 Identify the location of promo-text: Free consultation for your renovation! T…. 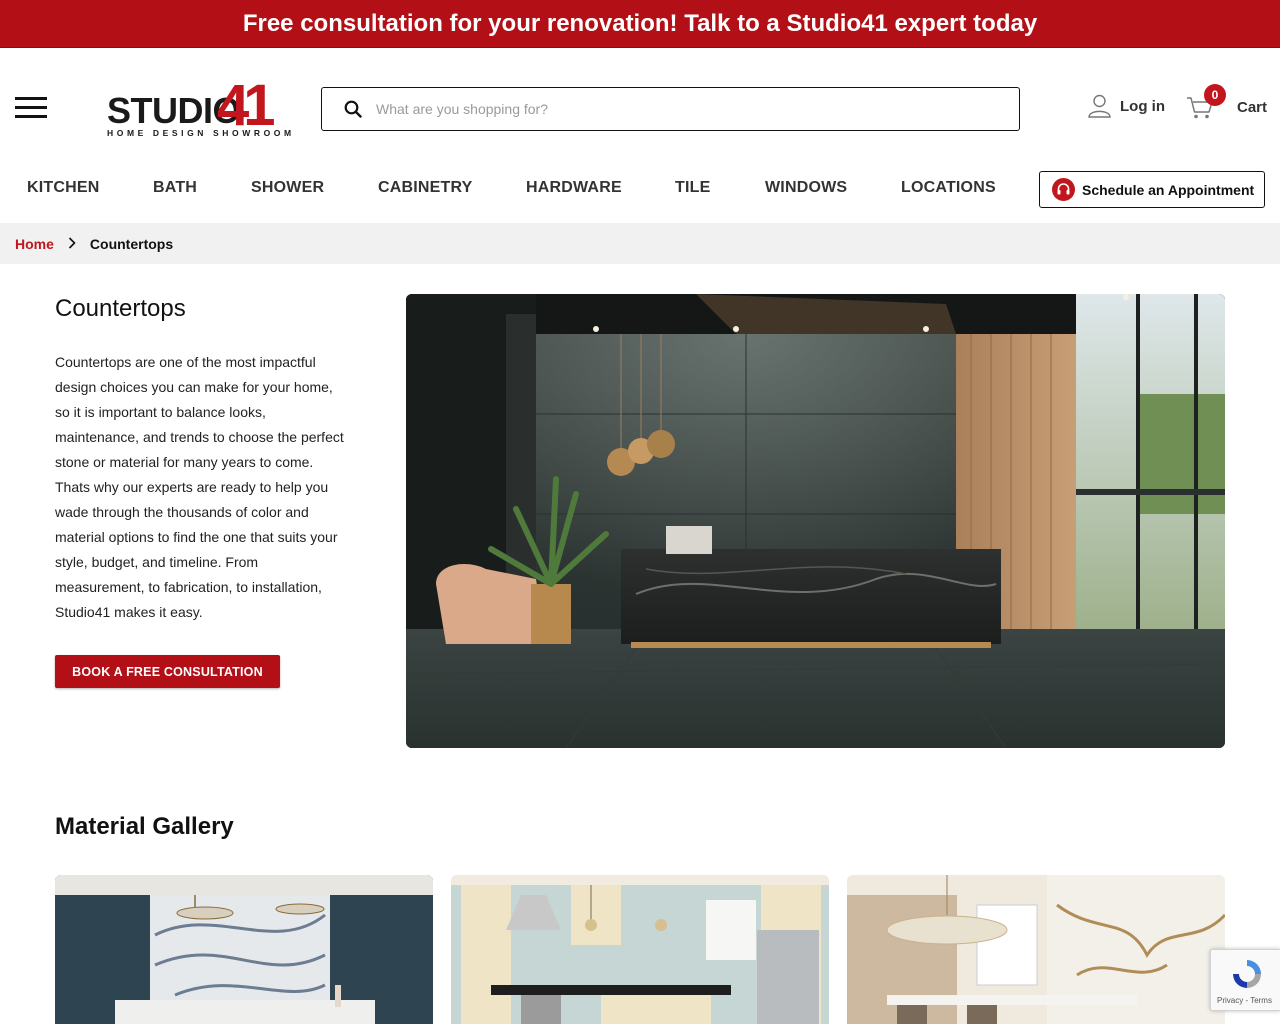
(640, 24).